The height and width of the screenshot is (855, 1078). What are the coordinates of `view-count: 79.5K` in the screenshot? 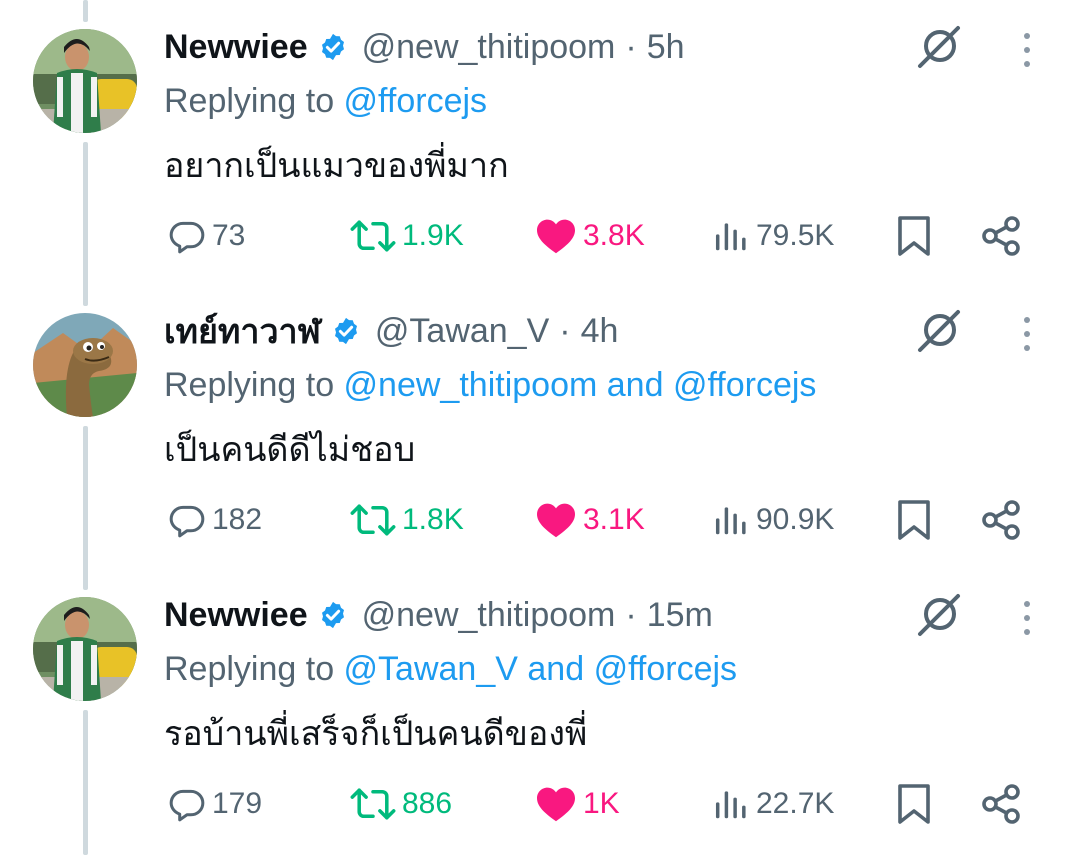 It's located at (795, 235).